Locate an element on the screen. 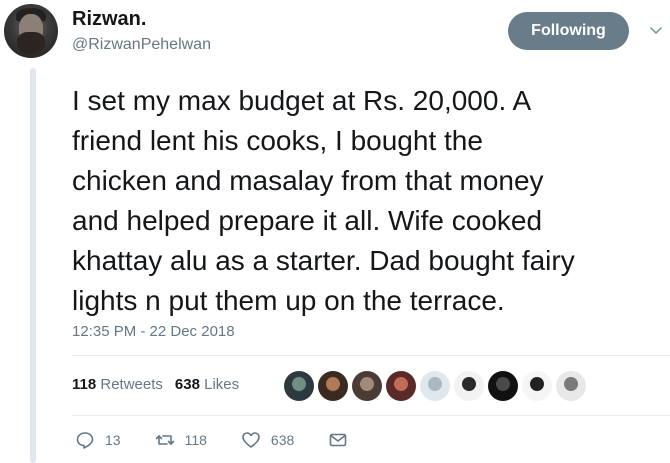 The width and height of the screenshot is (670, 463). retweet-count: 118 is located at coordinates (195, 440).